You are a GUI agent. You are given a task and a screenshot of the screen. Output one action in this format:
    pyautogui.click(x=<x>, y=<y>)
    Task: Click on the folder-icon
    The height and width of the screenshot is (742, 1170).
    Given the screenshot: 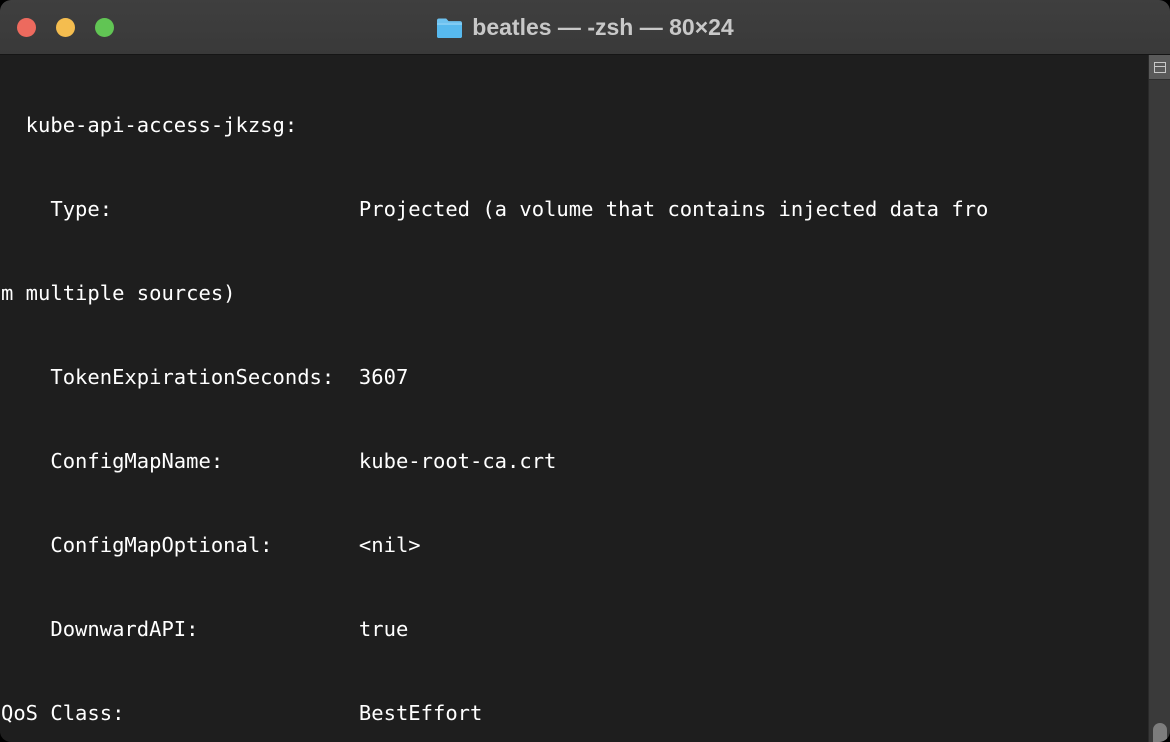 What is the action you would take?
    pyautogui.click(x=449, y=27)
    